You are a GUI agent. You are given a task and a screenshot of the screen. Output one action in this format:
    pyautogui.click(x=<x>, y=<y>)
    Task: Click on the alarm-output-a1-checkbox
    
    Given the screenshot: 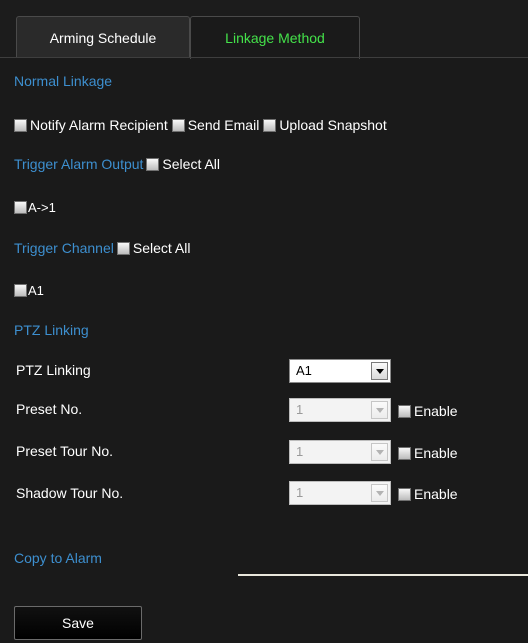 What is the action you would take?
    pyautogui.click(x=20, y=207)
    